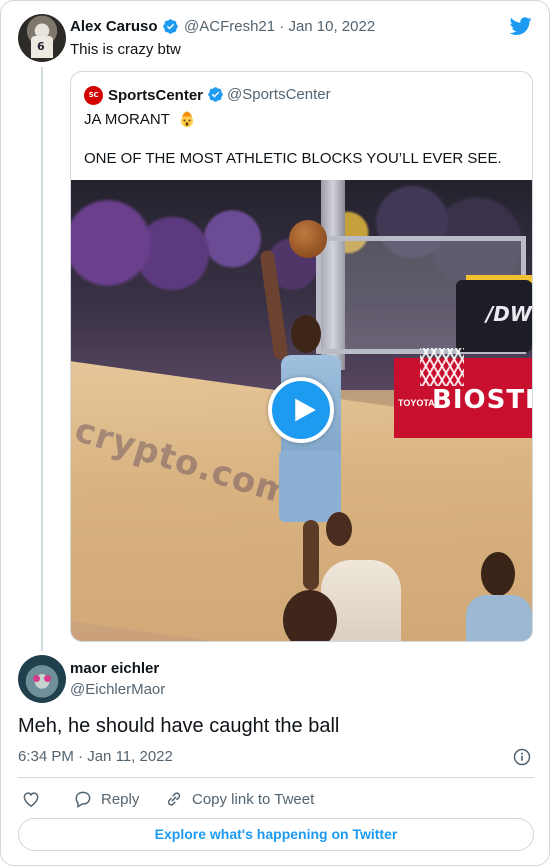 The image size is (550, 866). What do you see at coordinates (276, 777) in the screenshot?
I see `actions-divider` at bounding box center [276, 777].